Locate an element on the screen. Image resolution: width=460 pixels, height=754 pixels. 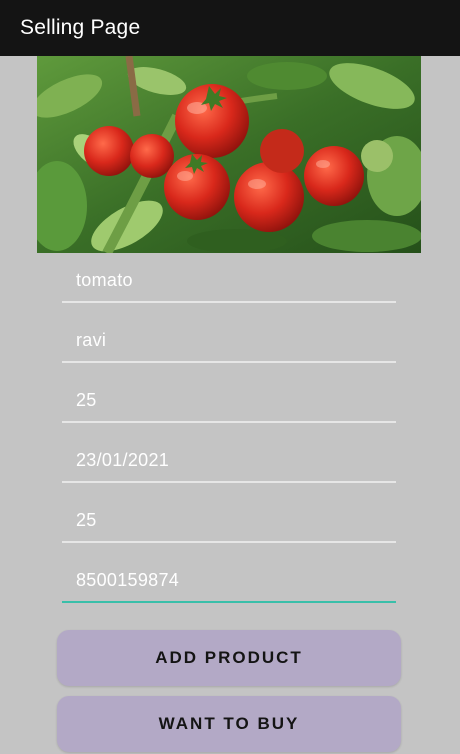
seller-name-field: ravi is located at coordinates (229, 341).